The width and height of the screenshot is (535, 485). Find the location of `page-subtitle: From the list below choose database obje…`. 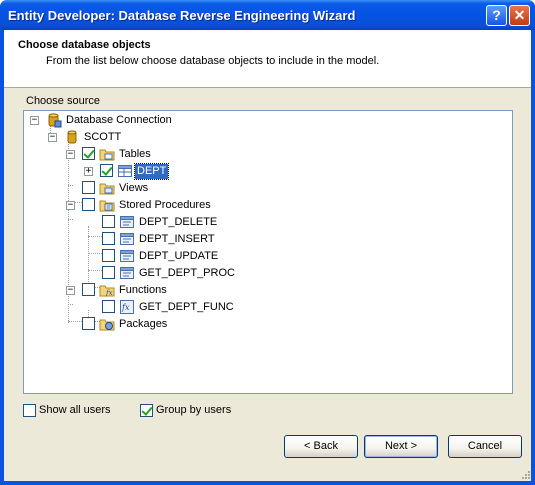

page-subtitle: From the list below choose database obje… is located at coordinates (213, 61).